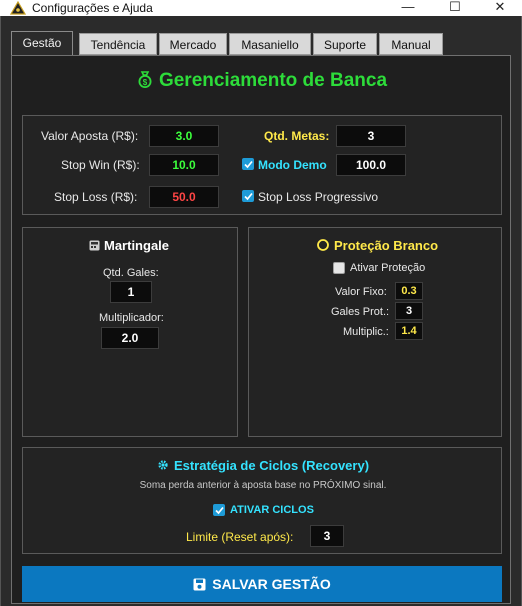  I want to click on qtd-gales-label: Qtd. Gales:, so click(131, 273).